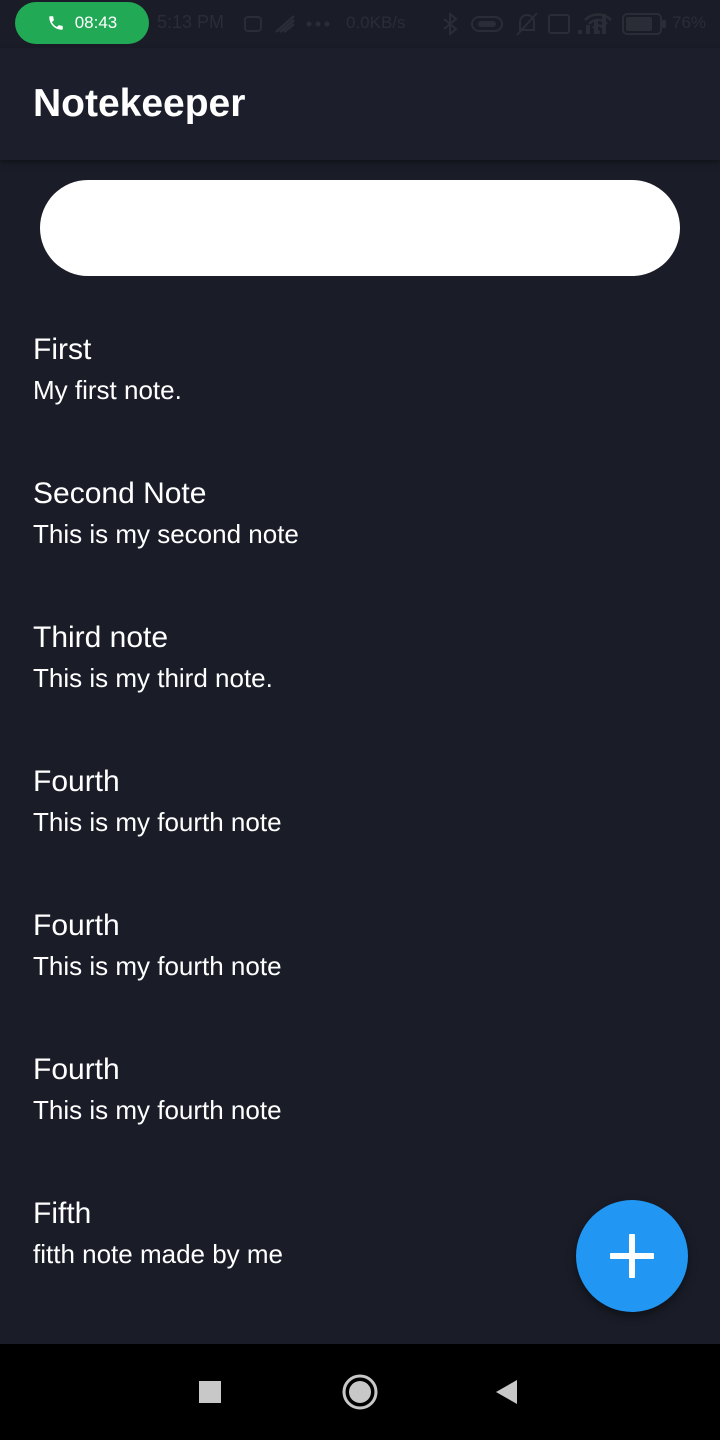  I want to click on data-icon, so click(559, 24).